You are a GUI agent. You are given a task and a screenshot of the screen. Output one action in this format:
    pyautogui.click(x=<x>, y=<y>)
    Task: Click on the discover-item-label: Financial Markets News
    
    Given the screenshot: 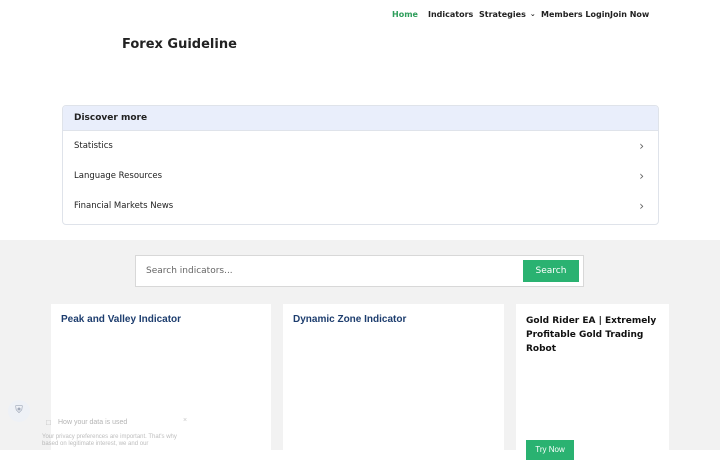 What is the action you would take?
    pyautogui.click(x=124, y=206)
    